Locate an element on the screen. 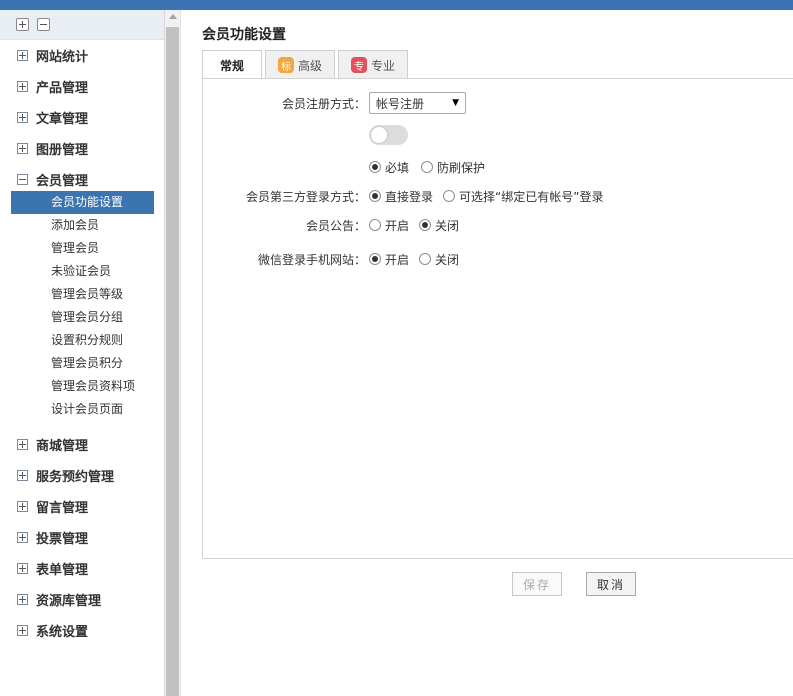 The width and height of the screenshot is (793, 696). pro-badge-icon: 专 is located at coordinates (359, 65).